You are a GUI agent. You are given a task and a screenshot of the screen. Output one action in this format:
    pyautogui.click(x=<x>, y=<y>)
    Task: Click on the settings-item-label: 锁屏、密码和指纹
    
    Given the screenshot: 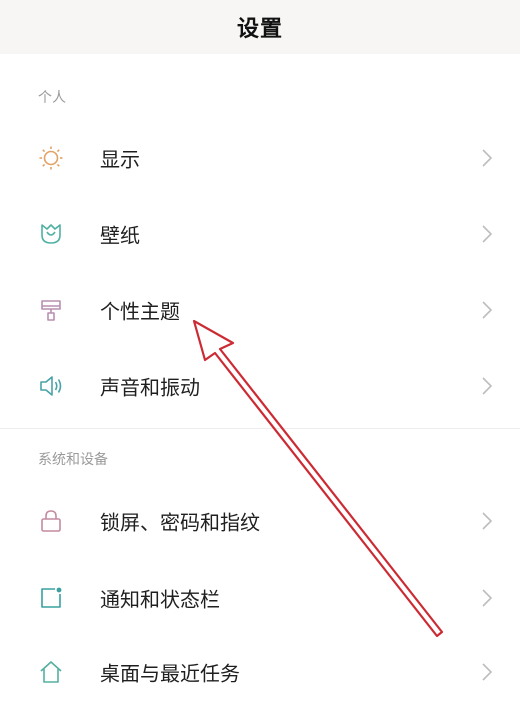 What is the action you would take?
    pyautogui.click(x=180, y=522)
    